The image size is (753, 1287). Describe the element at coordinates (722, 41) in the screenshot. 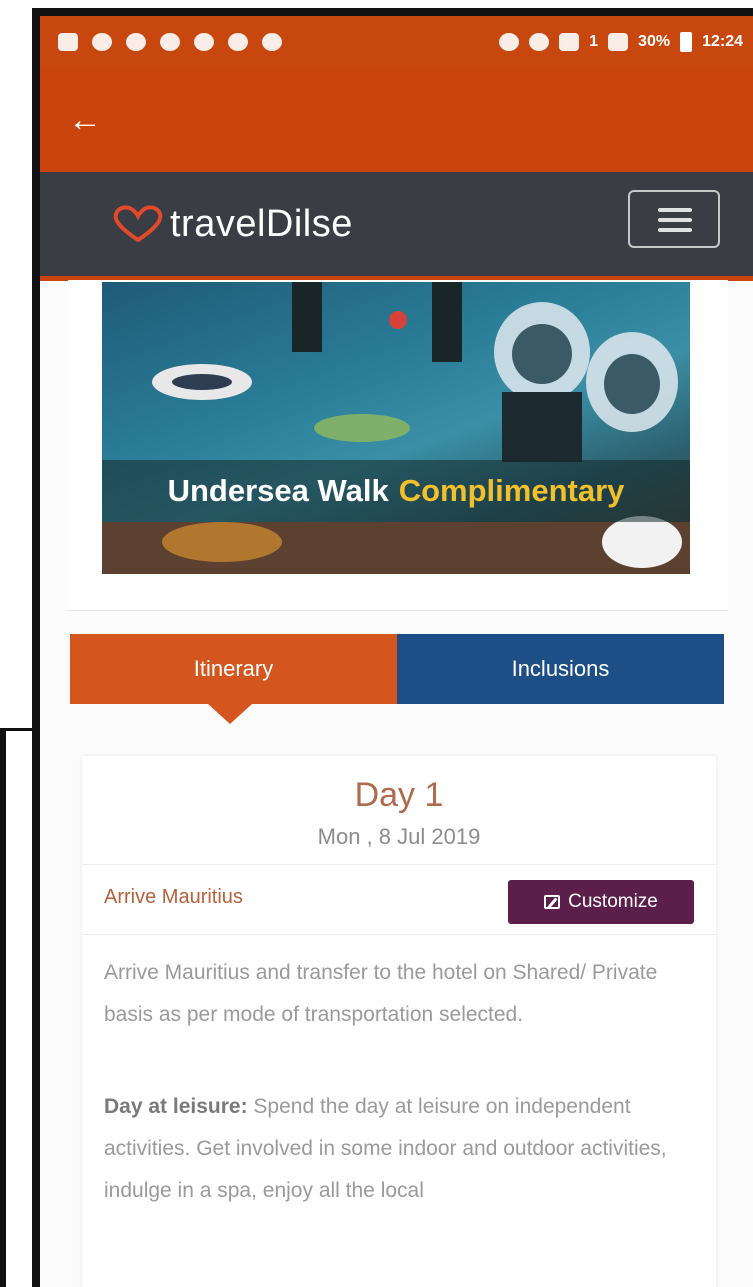

I see `clock: 12:24` at that location.